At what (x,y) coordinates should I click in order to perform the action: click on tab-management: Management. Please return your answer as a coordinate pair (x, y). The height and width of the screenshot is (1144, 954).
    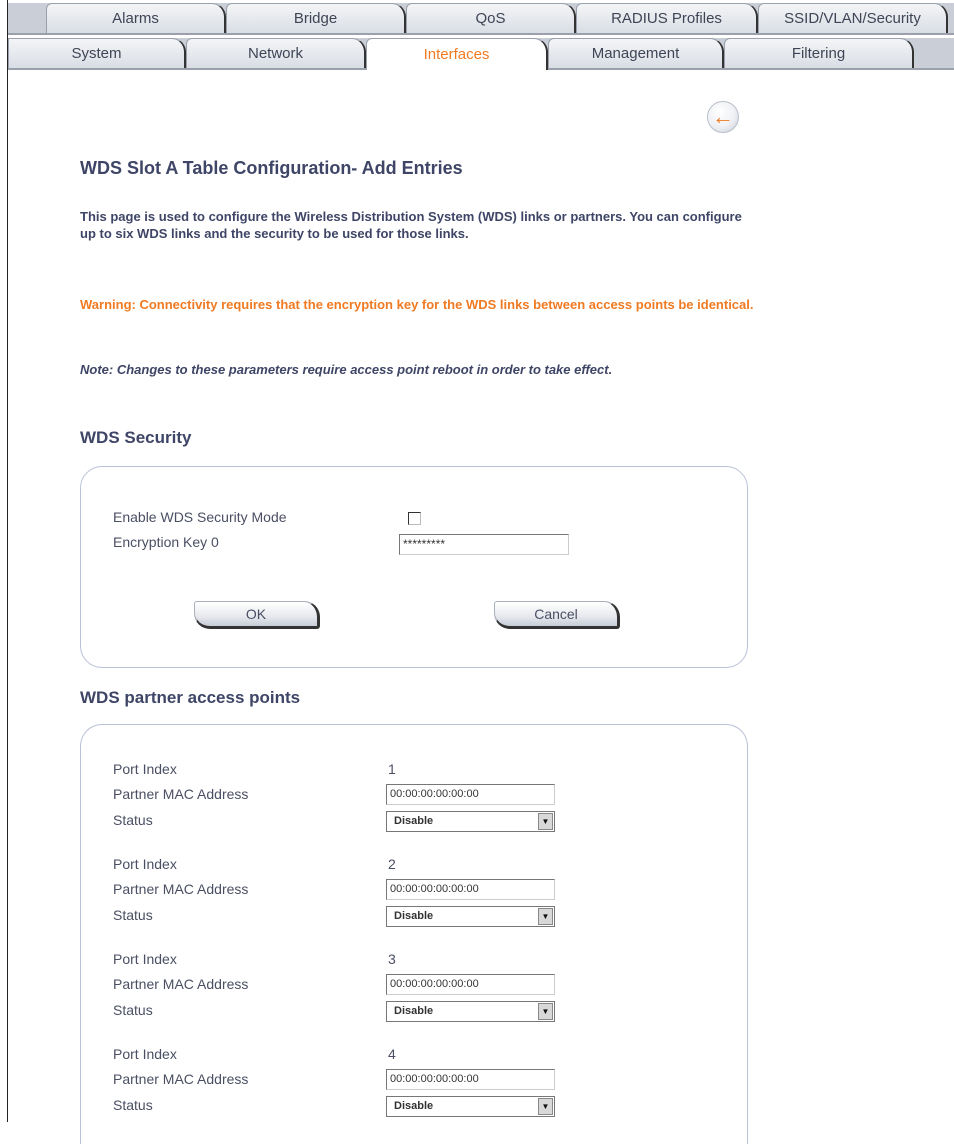
    Looking at the image, I should click on (636, 53).